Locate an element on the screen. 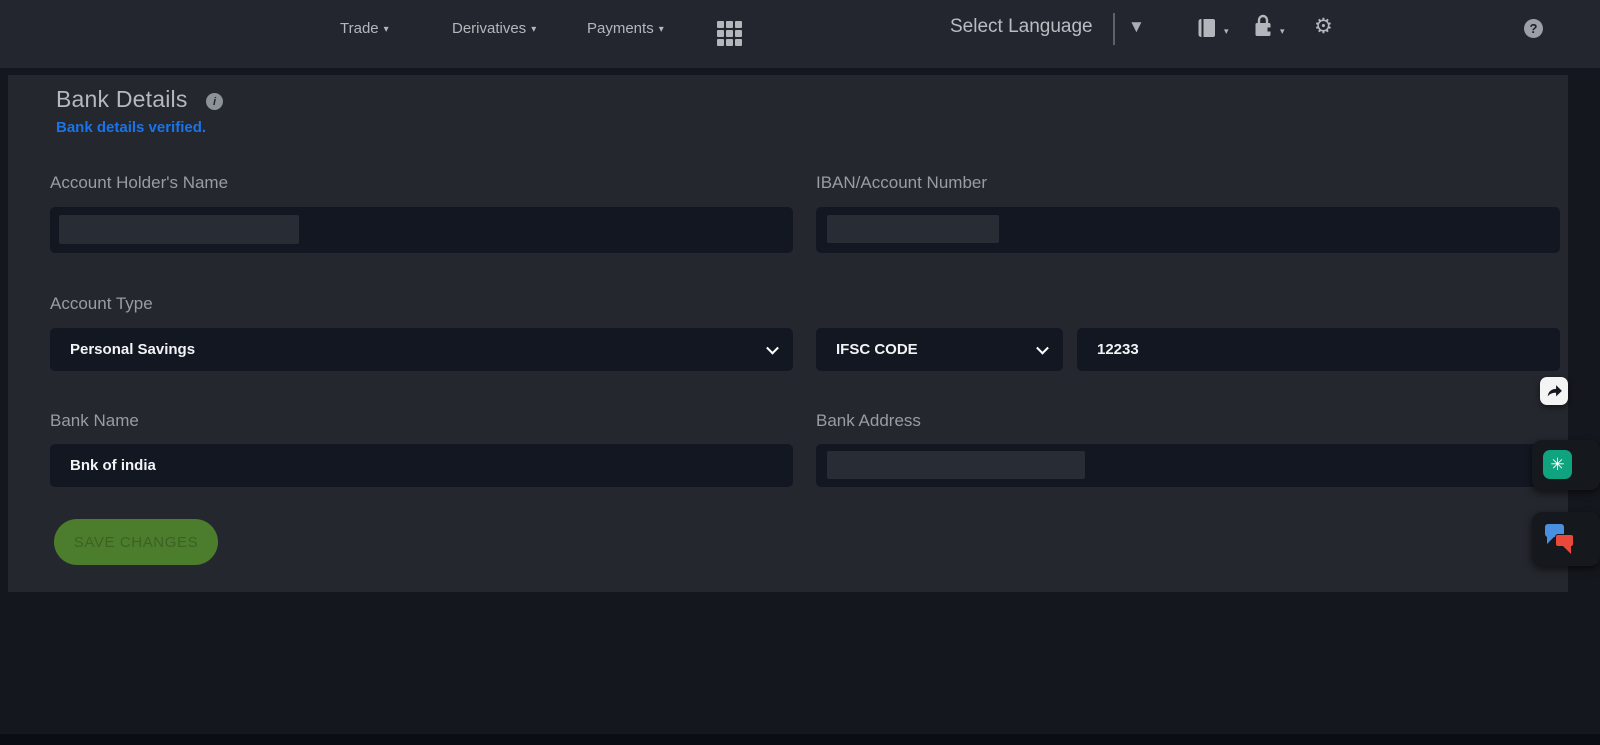 The width and height of the screenshot is (1600, 745). gear-icon: ⚙ is located at coordinates (1323, 26).